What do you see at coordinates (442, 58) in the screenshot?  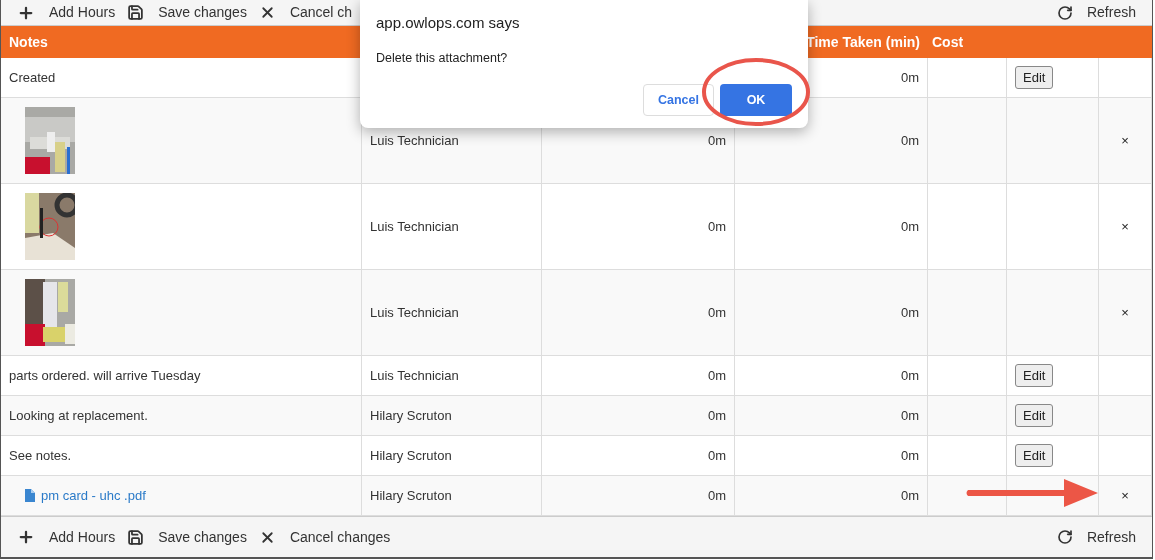 I see `dialog-message: Delete this attachment?` at bounding box center [442, 58].